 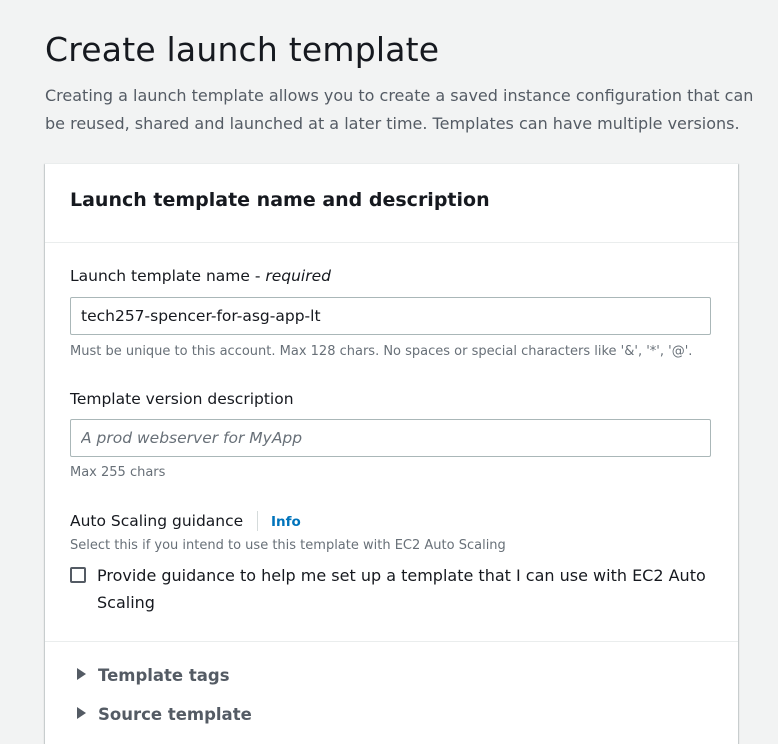 I want to click on source-template-label: Source template, so click(x=175, y=714).